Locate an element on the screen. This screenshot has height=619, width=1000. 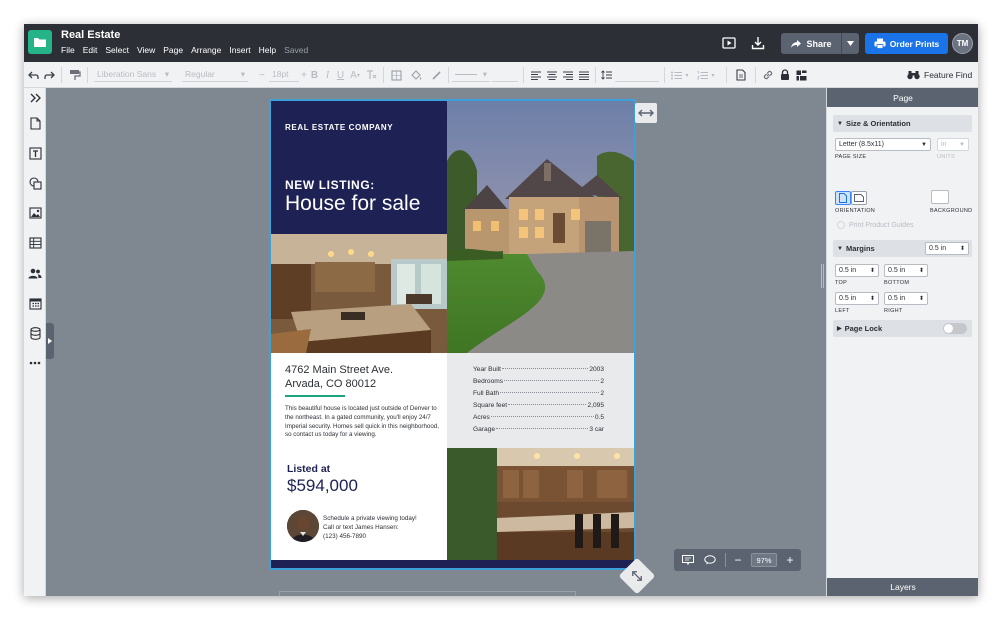
folder-icon is located at coordinates (40, 42).